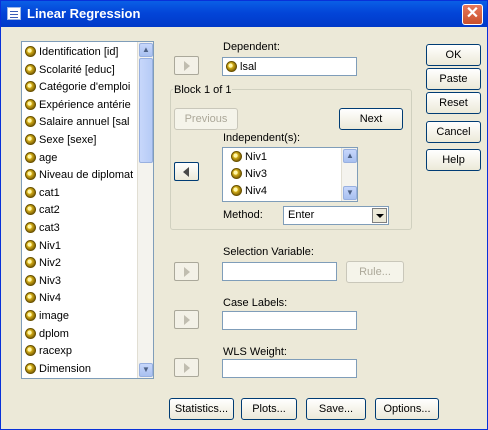 The image size is (488, 430). I want to click on variable-list-scrollbar: ▲ ▼, so click(145, 210).